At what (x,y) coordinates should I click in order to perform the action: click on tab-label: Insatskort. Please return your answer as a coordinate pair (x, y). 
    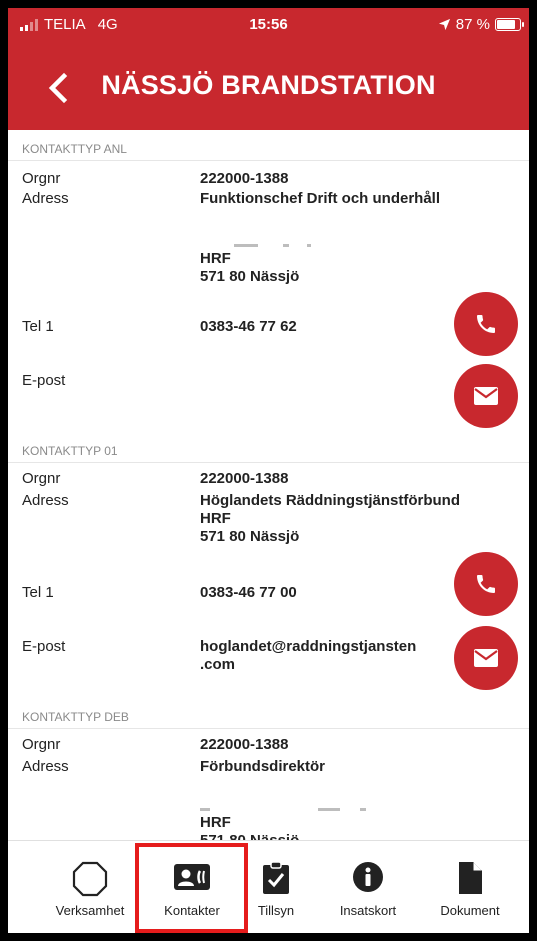
    Looking at the image, I should click on (368, 910).